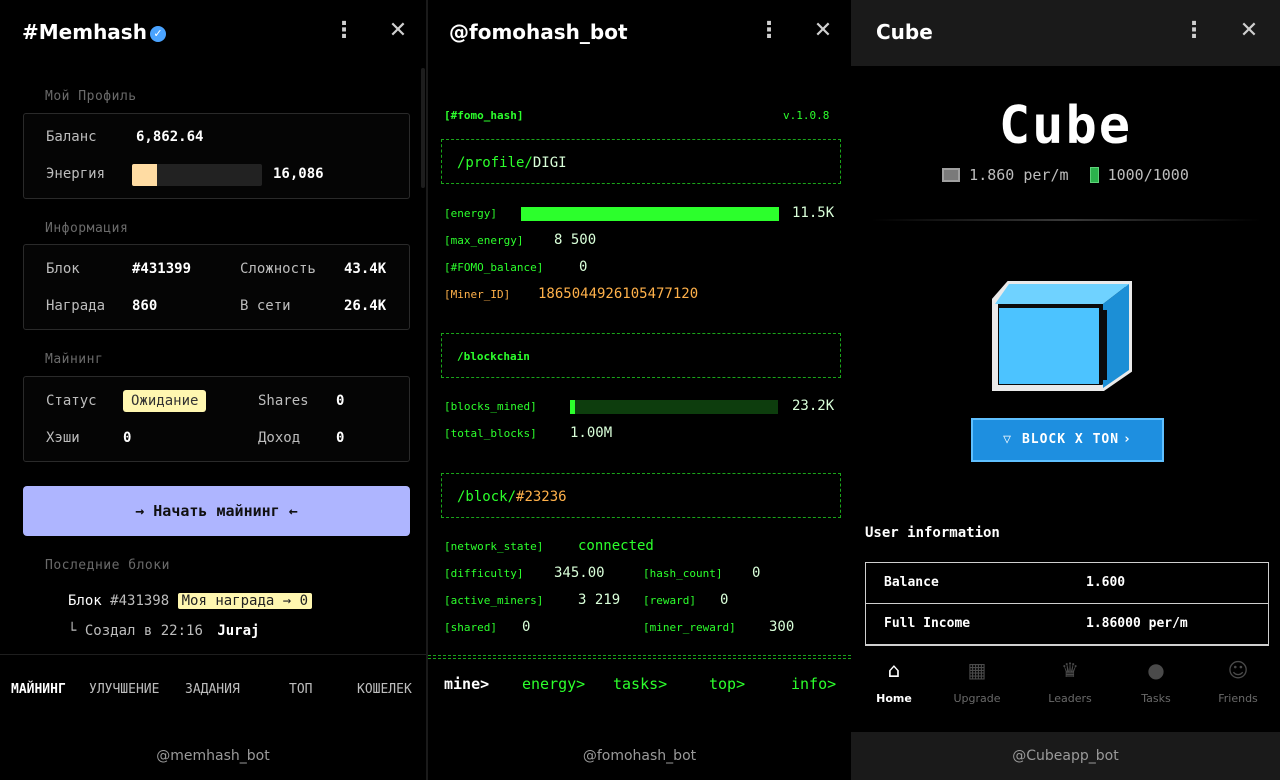 The image size is (1280, 780). What do you see at coordinates (1065, 756) in the screenshot?
I see `cube-footer: @Cubeapp_bot` at bounding box center [1065, 756].